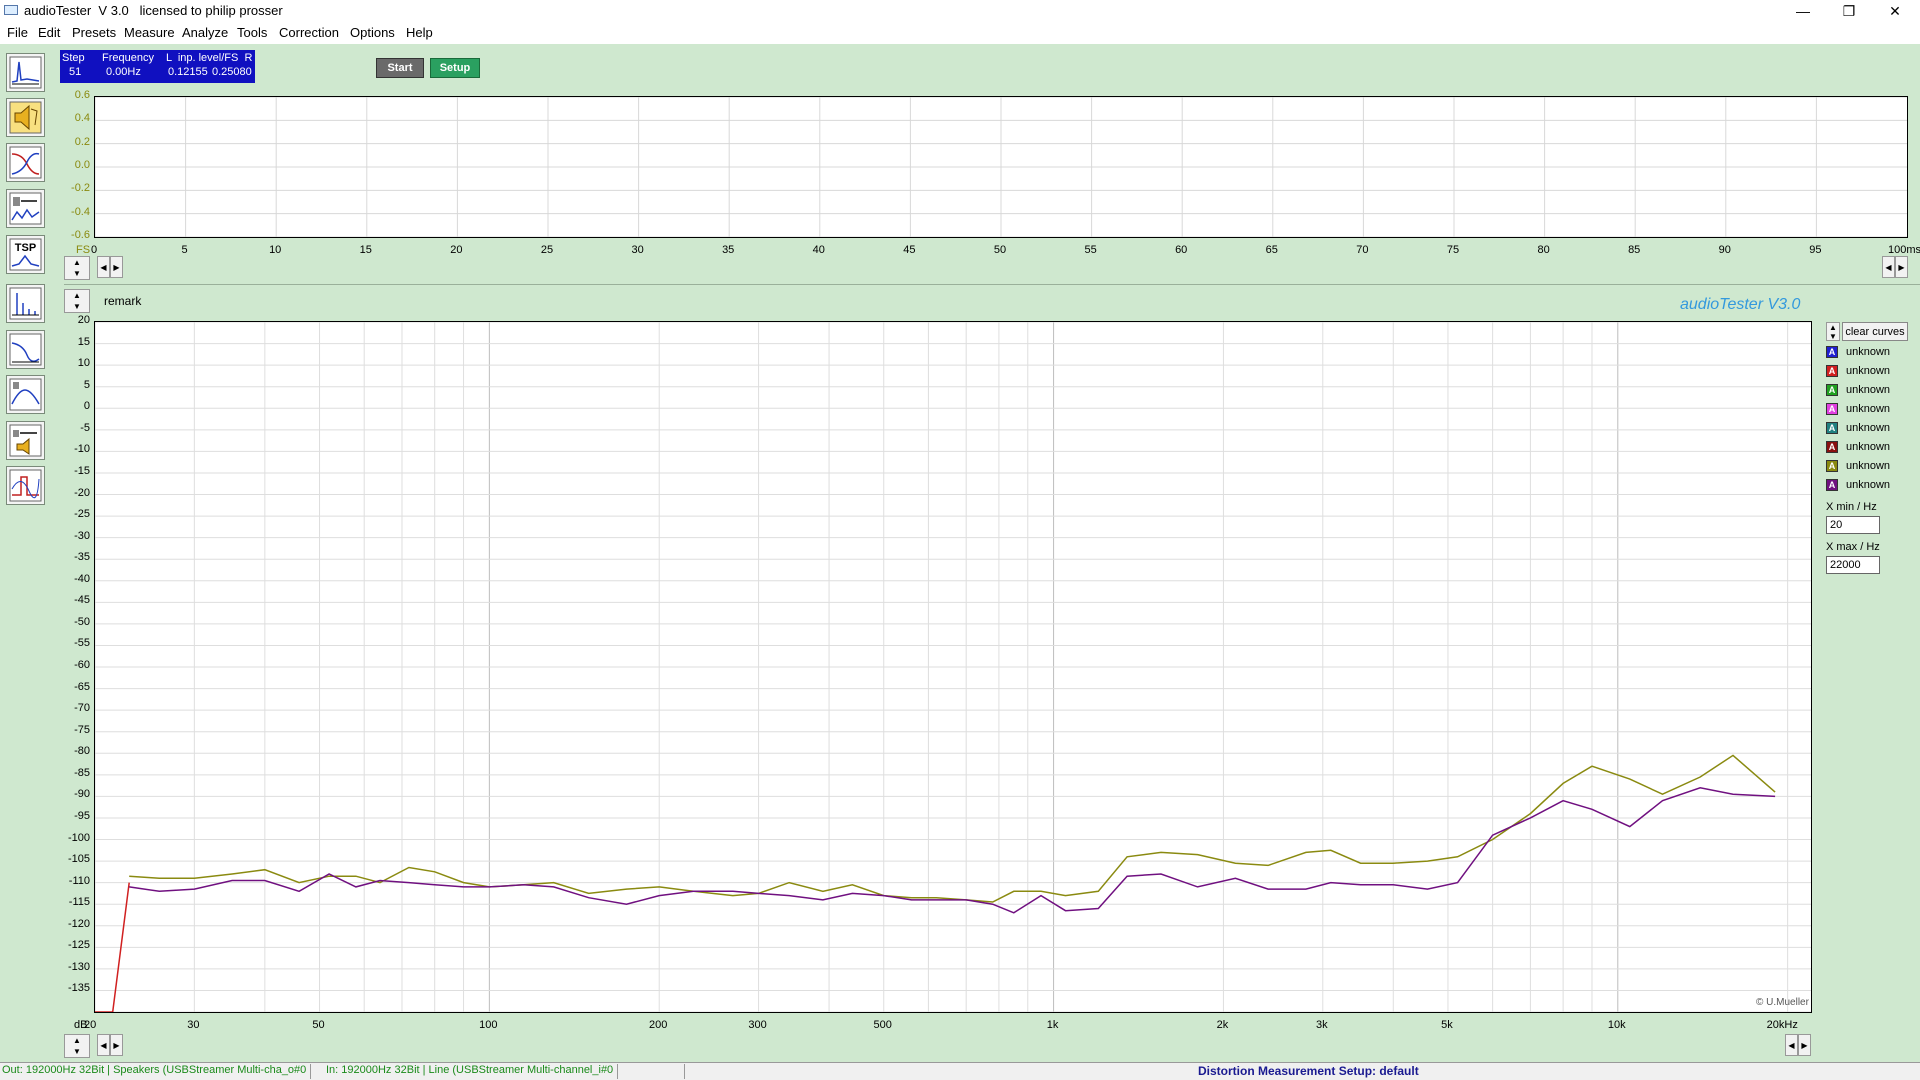 The image size is (1920, 1080). I want to click on time-x-tick-label: 40, so click(818, 250).